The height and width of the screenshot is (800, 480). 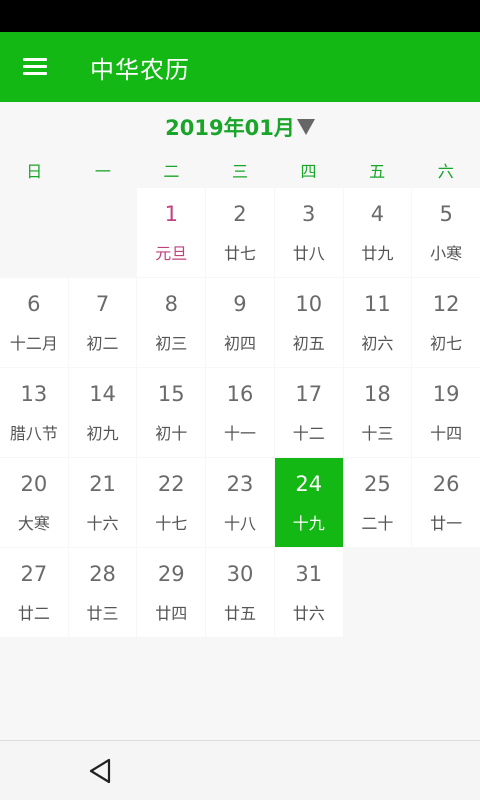 What do you see at coordinates (230, 128) in the screenshot?
I see `month-label: 2019年01月` at bounding box center [230, 128].